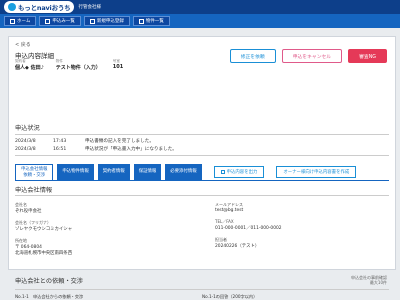 The image size is (400, 300). I want to click on tel-fax-value: 011-000-0001／011-000-0002, so click(248, 228).